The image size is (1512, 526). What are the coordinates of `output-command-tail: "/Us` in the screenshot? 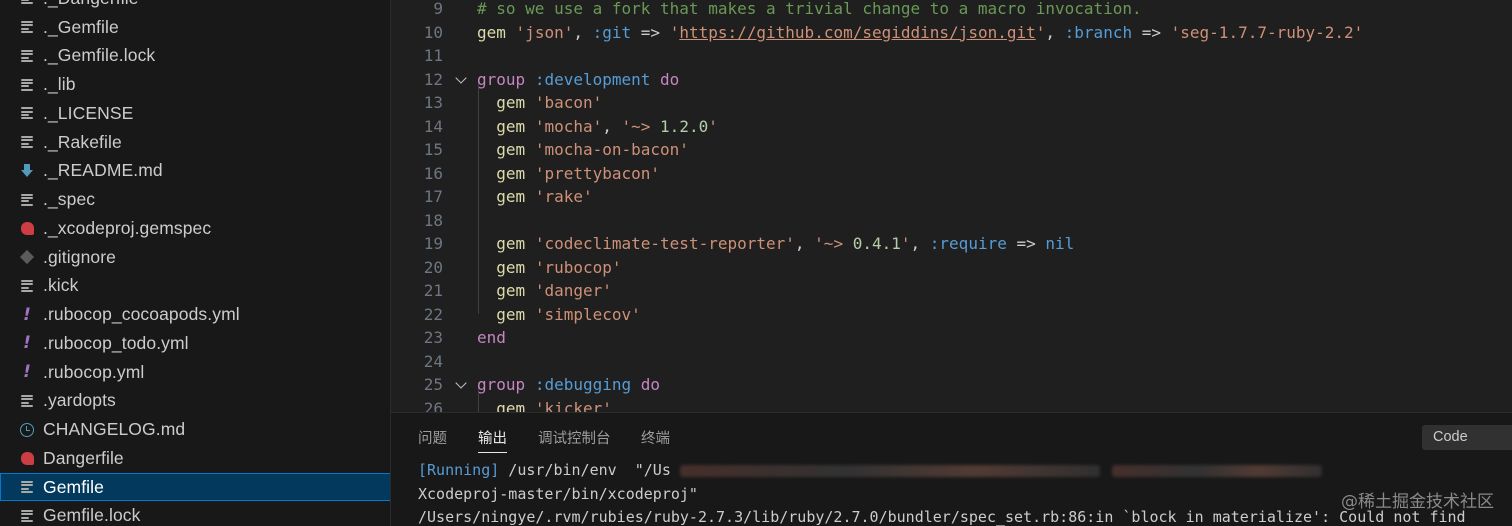 It's located at (643, 470).